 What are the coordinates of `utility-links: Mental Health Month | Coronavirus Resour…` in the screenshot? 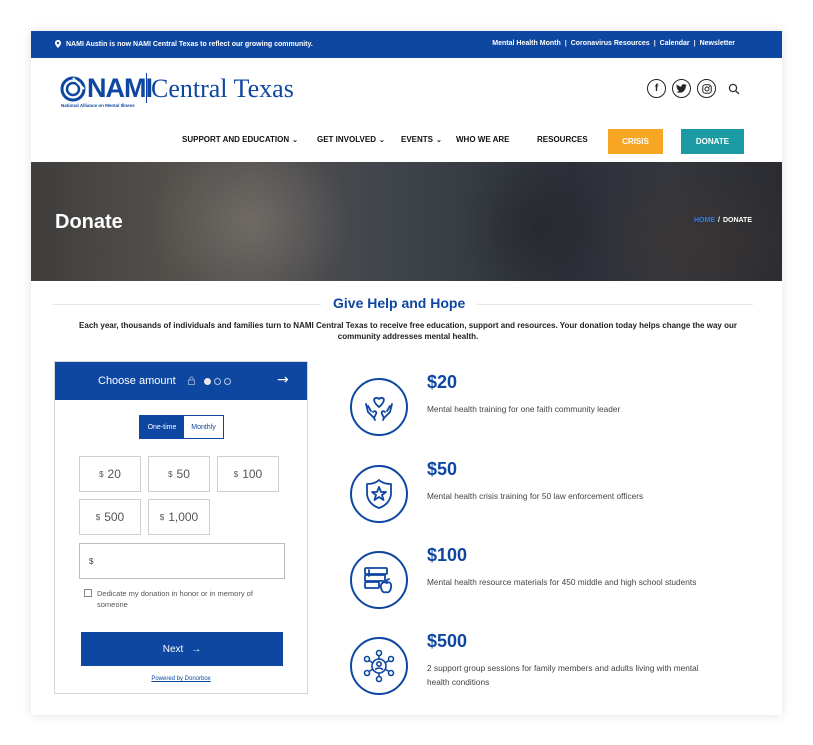 It's located at (613, 43).